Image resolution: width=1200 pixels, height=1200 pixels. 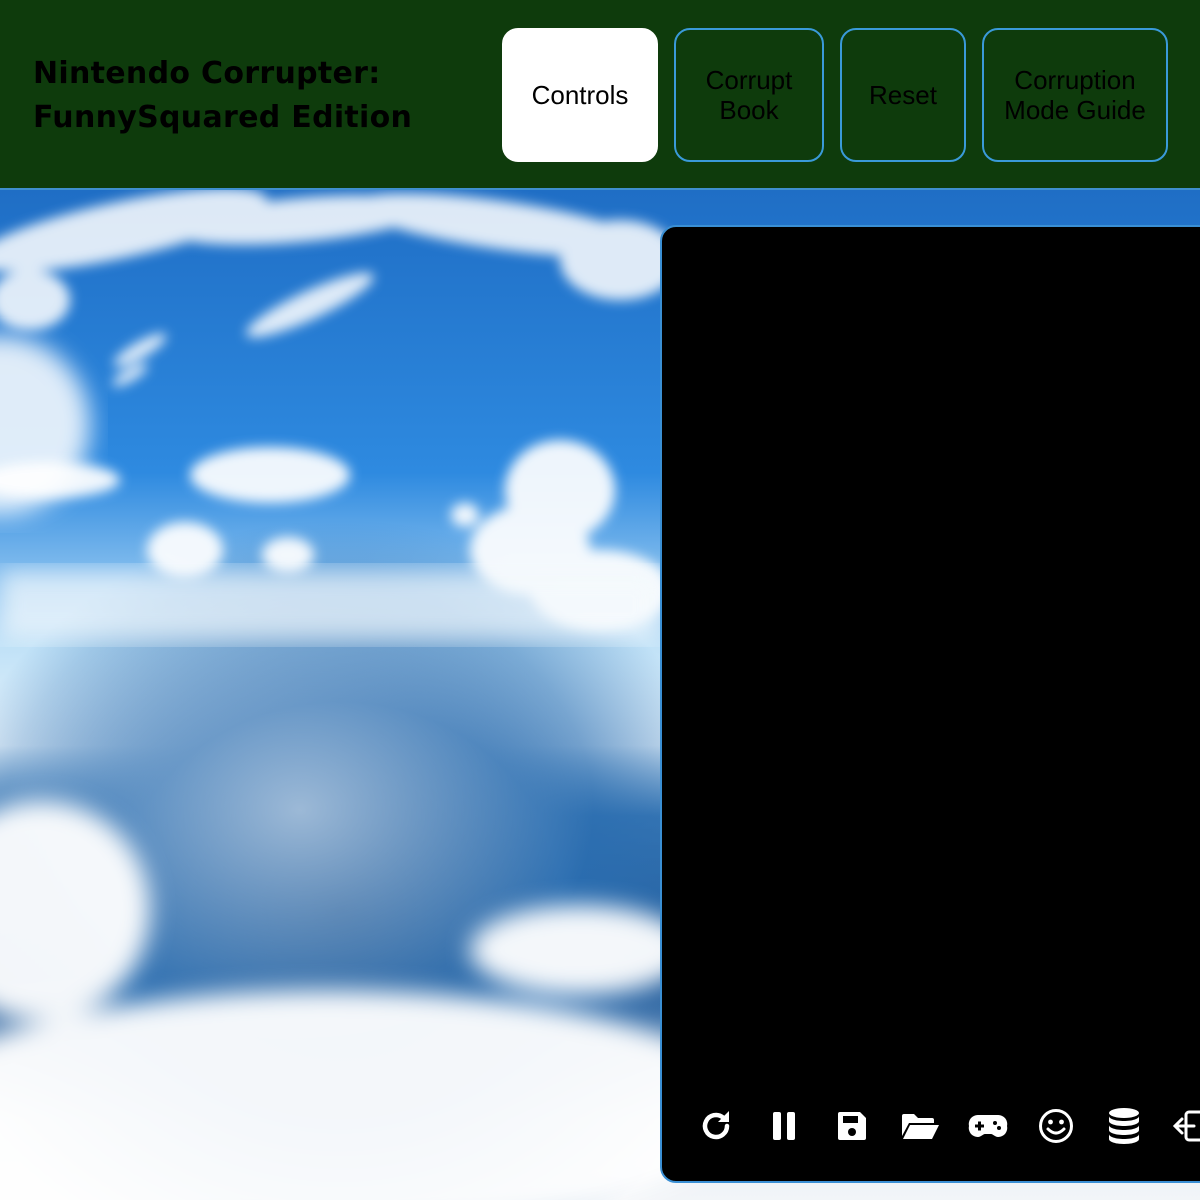 I want to click on cheats-smiley-icon, so click(x=1056, y=1126).